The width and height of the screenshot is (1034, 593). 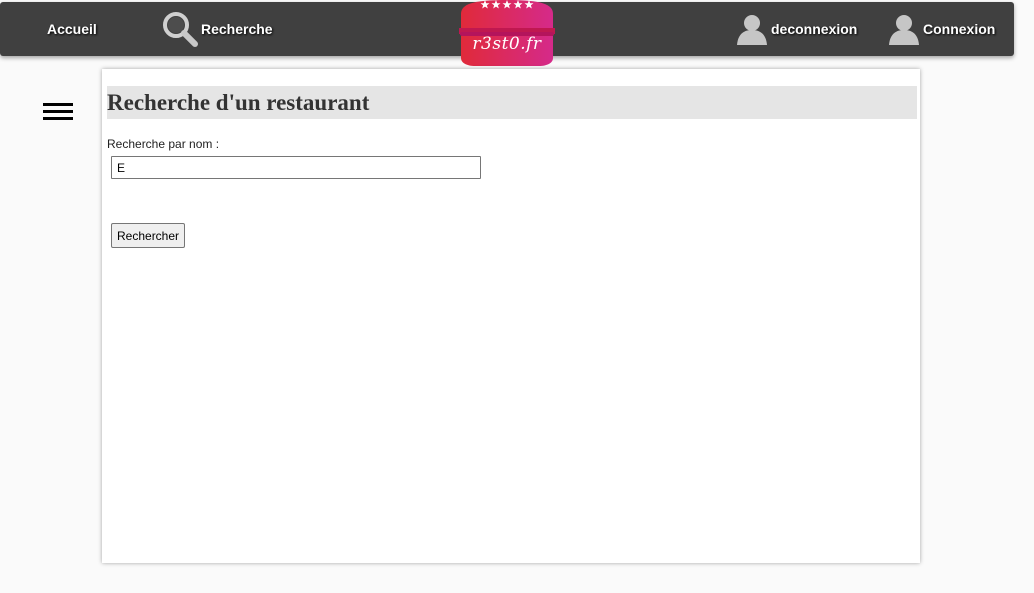 I want to click on nav-link-deconnexion: deconnexion, so click(x=796, y=29).